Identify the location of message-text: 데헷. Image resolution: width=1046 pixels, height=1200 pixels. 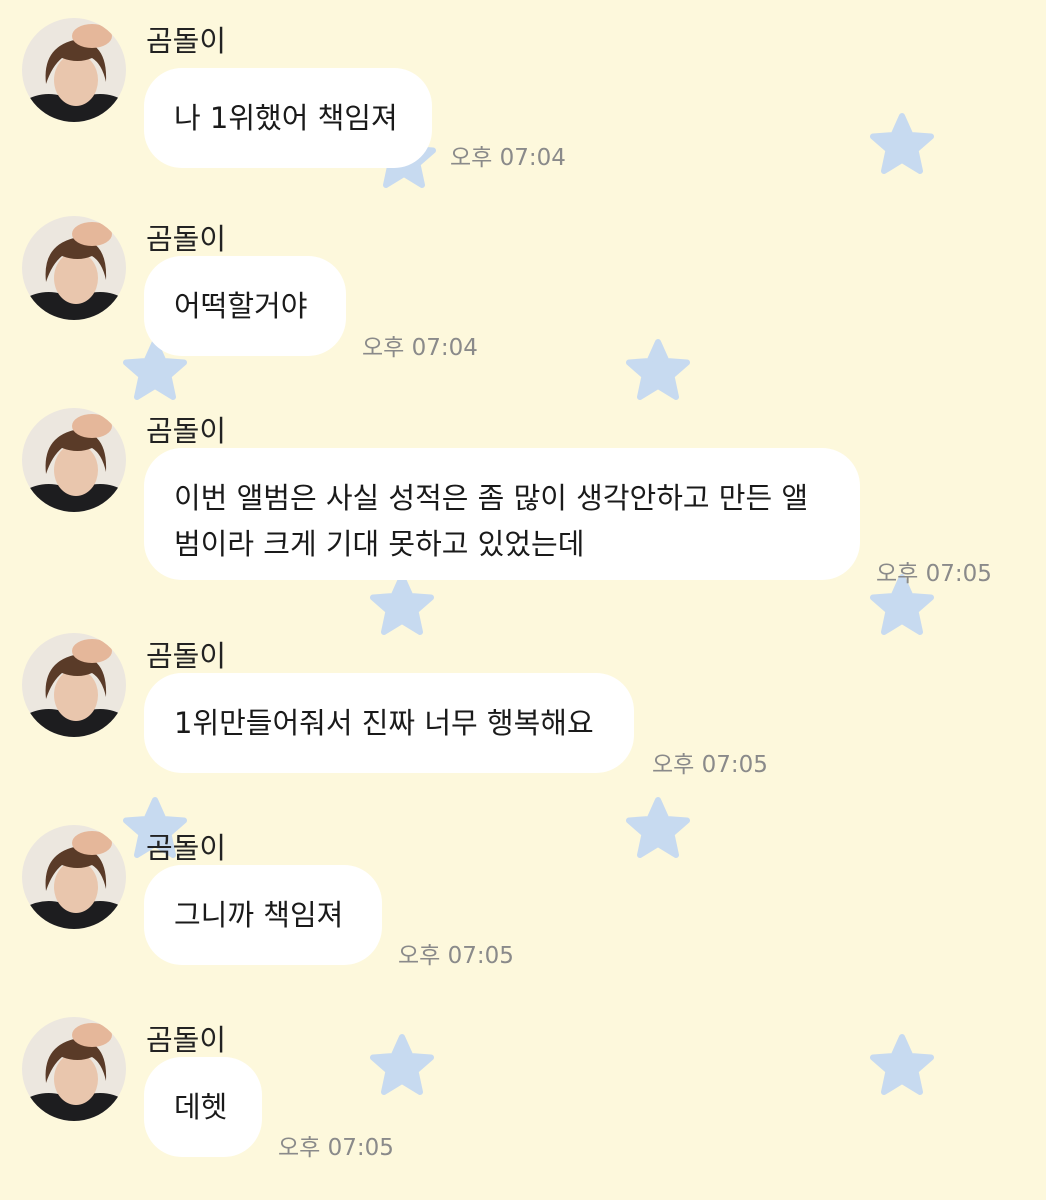
(201, 1107).